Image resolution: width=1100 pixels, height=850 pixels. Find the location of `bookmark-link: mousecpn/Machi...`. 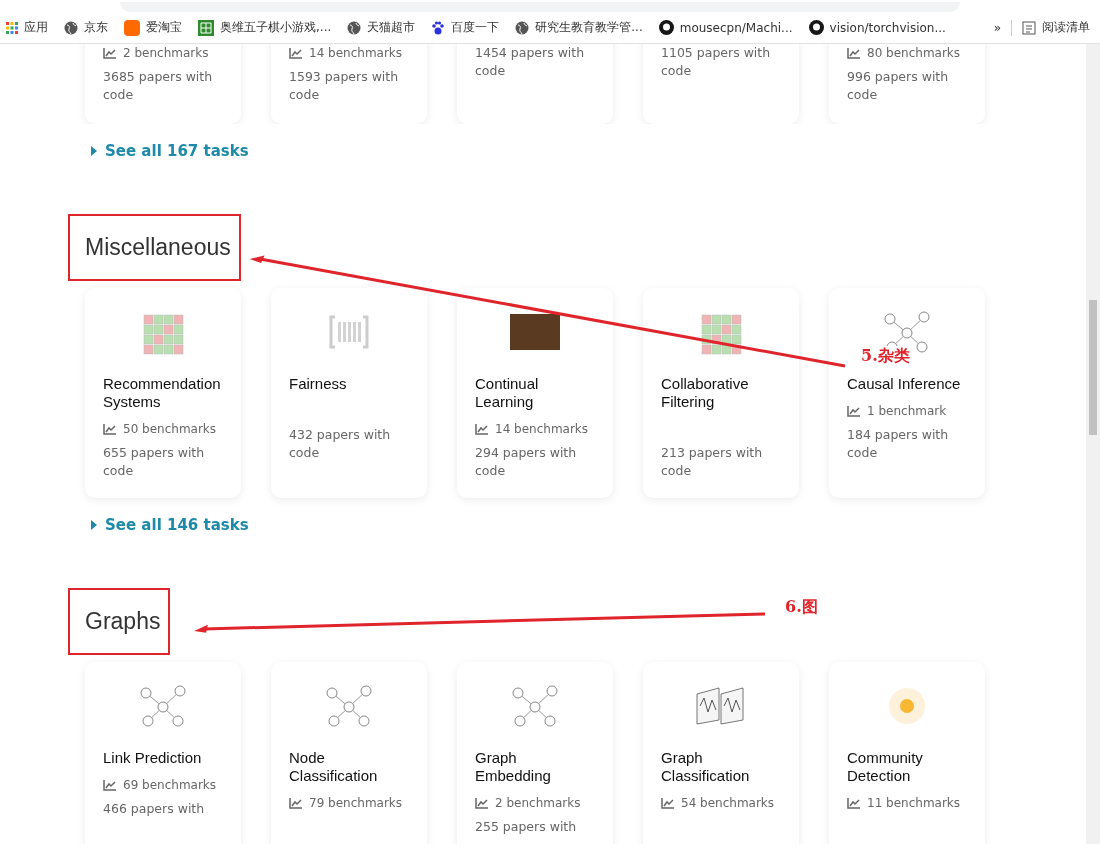

bookmark-link: mousecpn/Machi... is located at coordinates (725, 27).